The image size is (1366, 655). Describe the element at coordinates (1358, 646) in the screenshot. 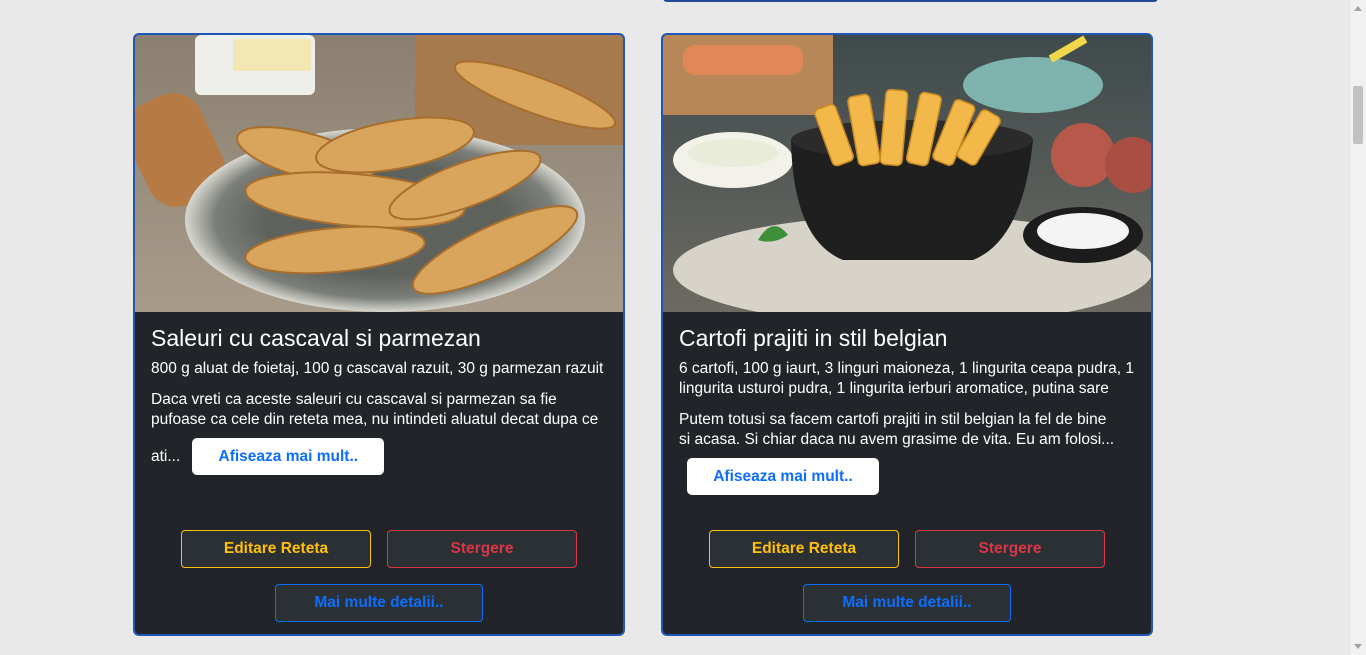

I see `scroll-down-arrow-icon` at that location.